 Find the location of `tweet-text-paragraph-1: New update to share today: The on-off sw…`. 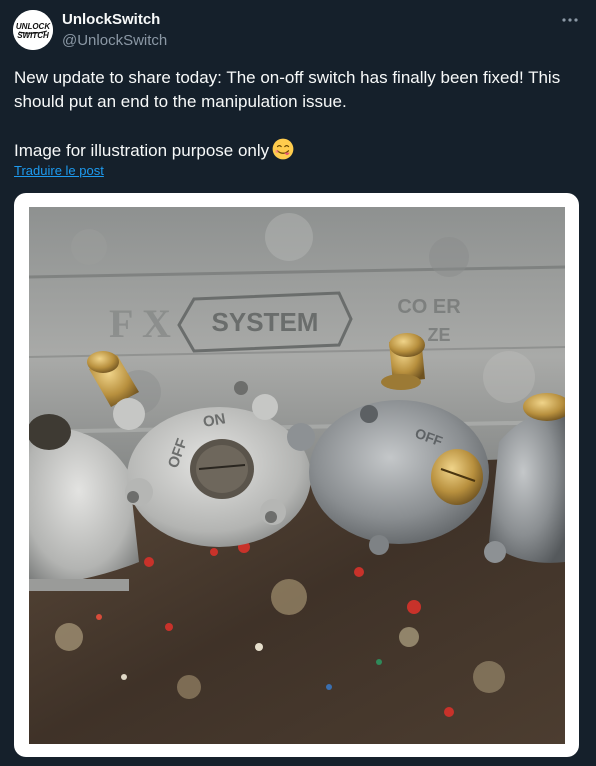

tweet-text-paragraph-1: New update to share today: The on-off sw… is located at coordinates (287, 89).